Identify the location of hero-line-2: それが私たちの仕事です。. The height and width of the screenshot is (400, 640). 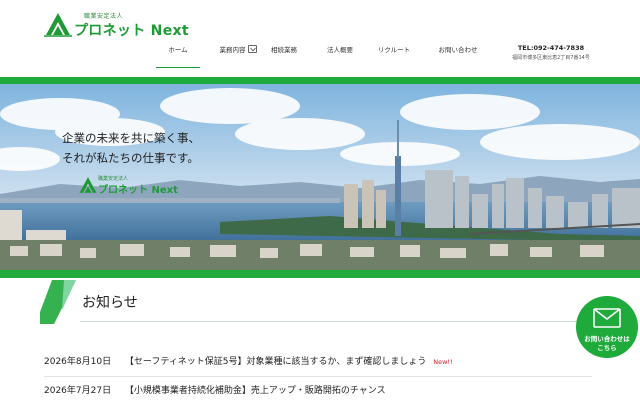
(130, 158).